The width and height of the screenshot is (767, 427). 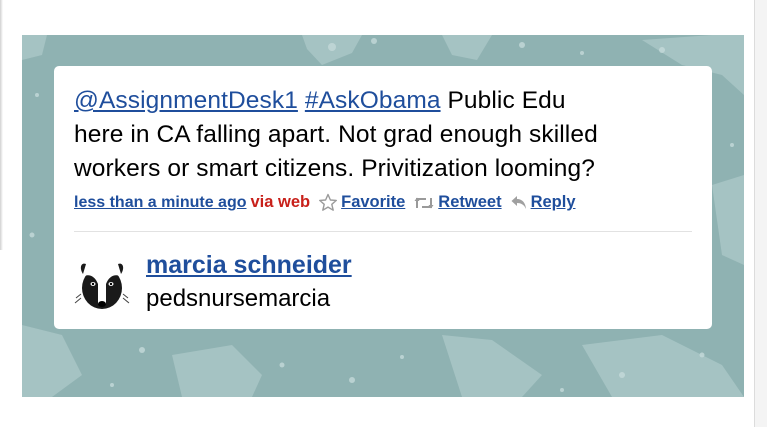 What do you see at coordinates (238, 298) in the screenshot?
I see `author-handle: pedsnursemarcia` at bounding box center [238, 298].